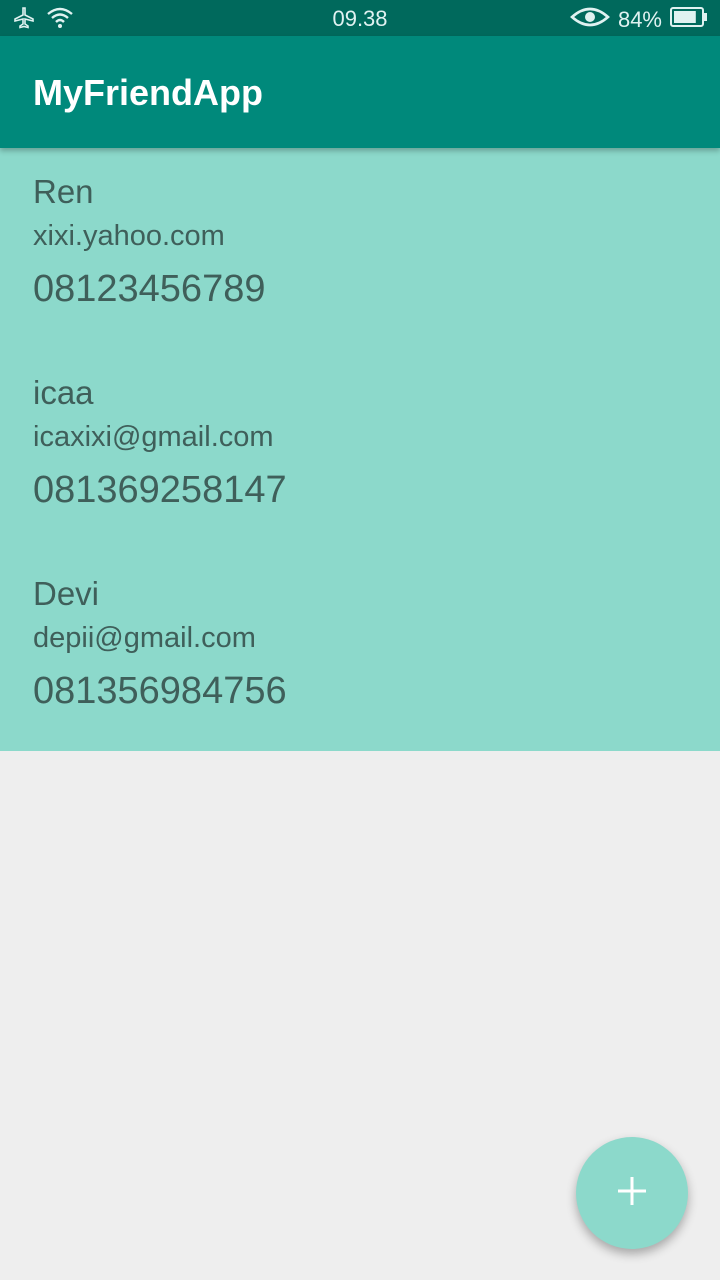  I want to click on eye-icon, so click(589, 20).